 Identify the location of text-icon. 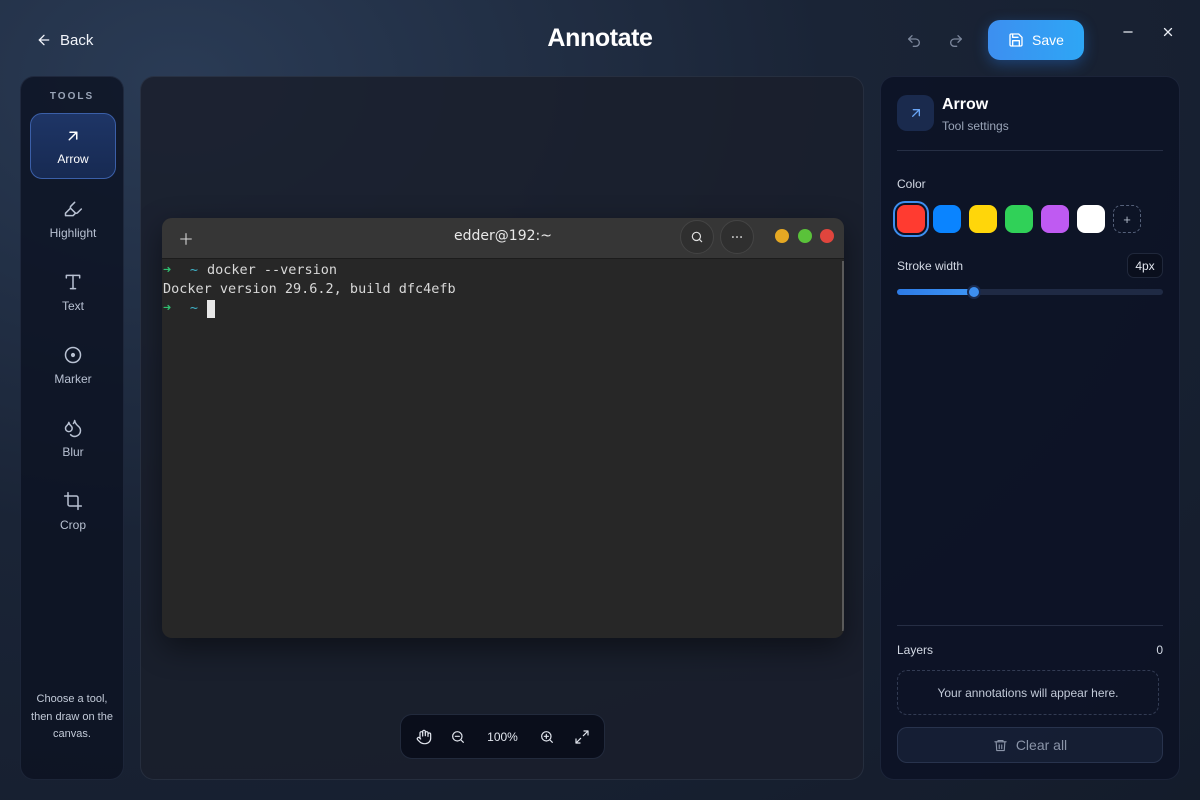
(73, 282).